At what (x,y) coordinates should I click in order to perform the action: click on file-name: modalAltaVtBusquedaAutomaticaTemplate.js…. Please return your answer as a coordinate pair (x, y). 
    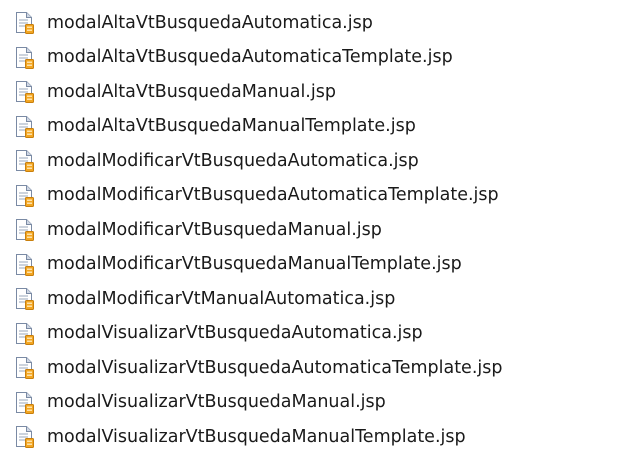
    Looking at the image, I should click on (250, 57).